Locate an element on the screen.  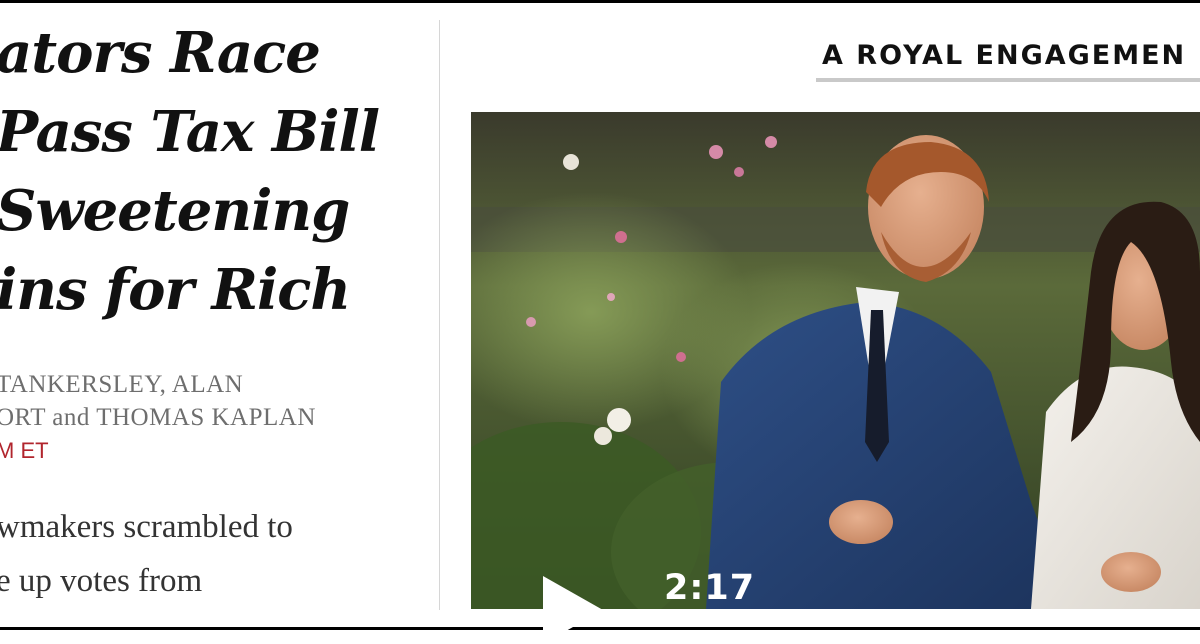
play-icon is located at coordinates (573, 610).